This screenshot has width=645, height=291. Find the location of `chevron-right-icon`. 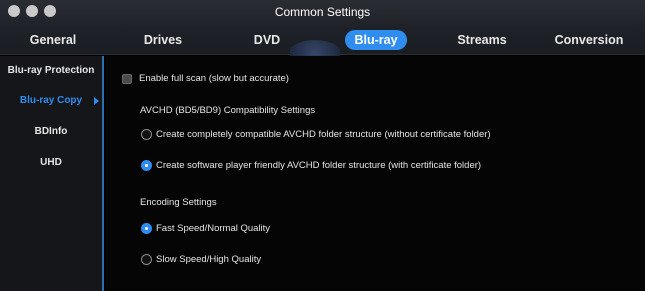

chevron-right-icon is located at coordinates (96, 101).